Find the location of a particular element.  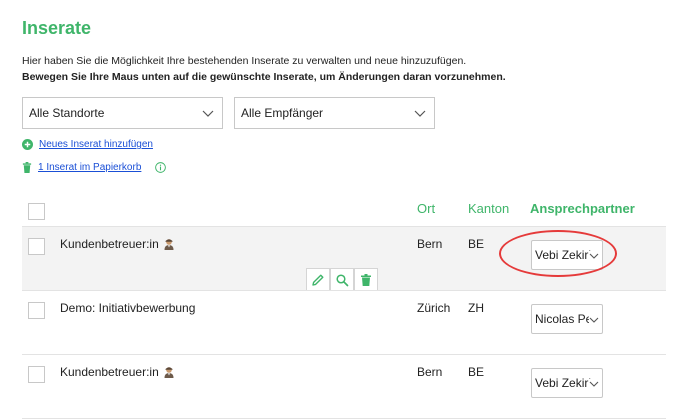

ad-kanton: ZH is located at coordinates (476, 308).